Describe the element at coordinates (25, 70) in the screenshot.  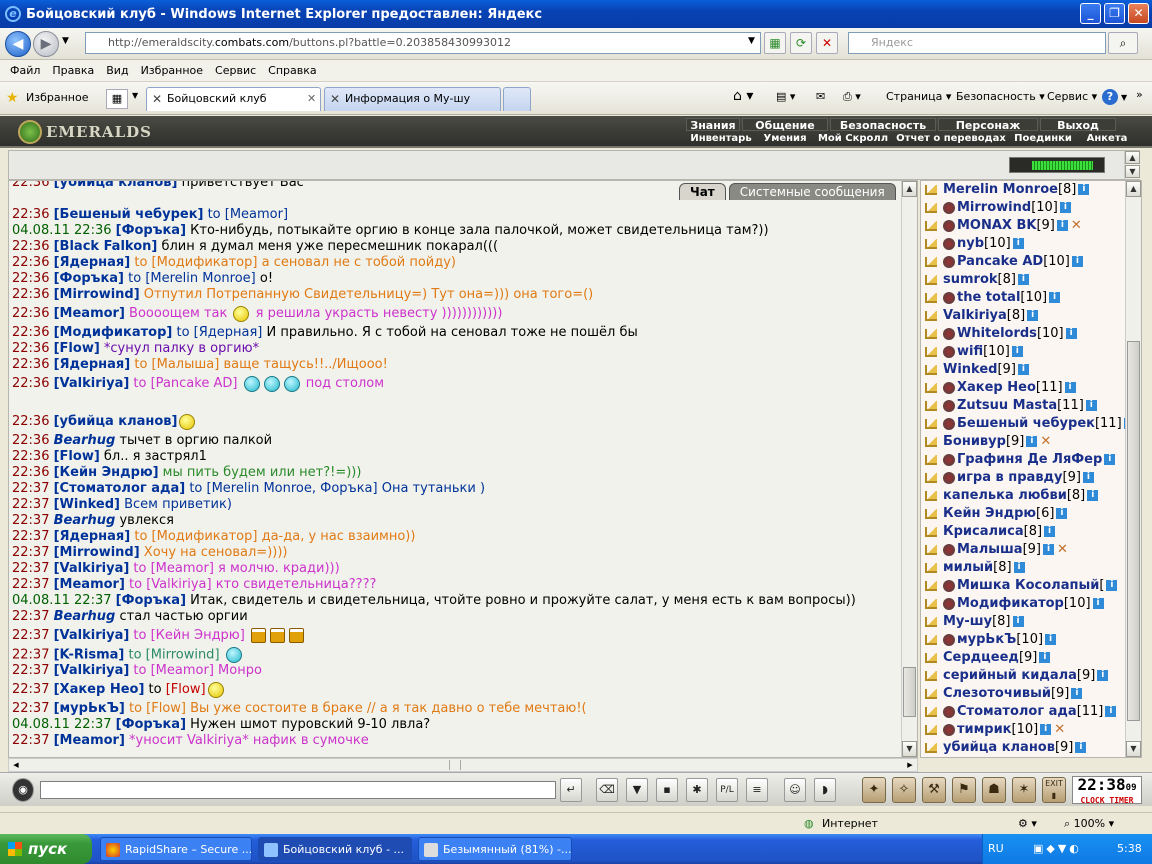
I see `menu-file: Файл` at that location.